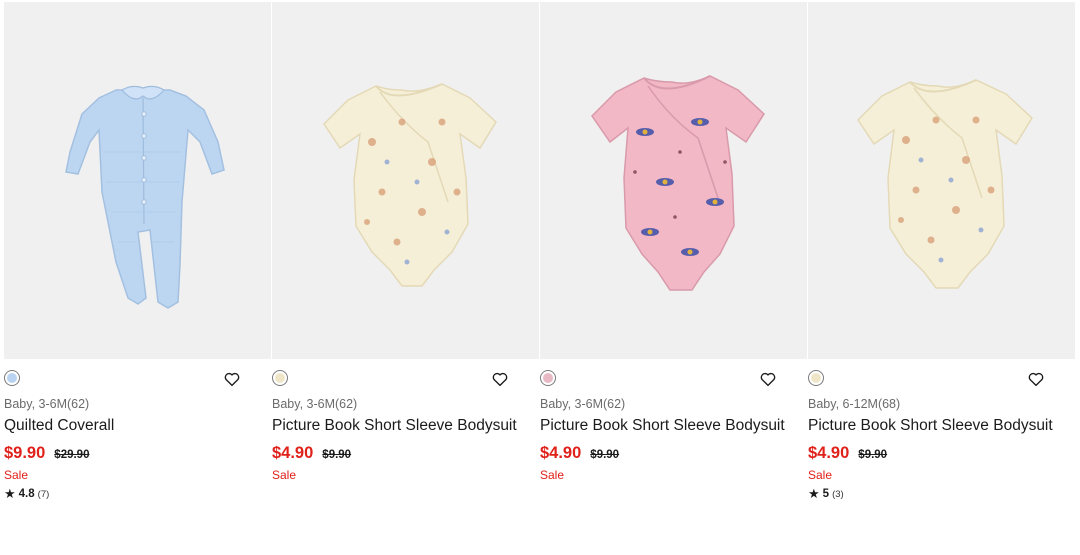  What do you see at coordinates (59, 426) in the screenshot?
I see `product-name: Quilted Coverall` at bounding box center [59, 426].